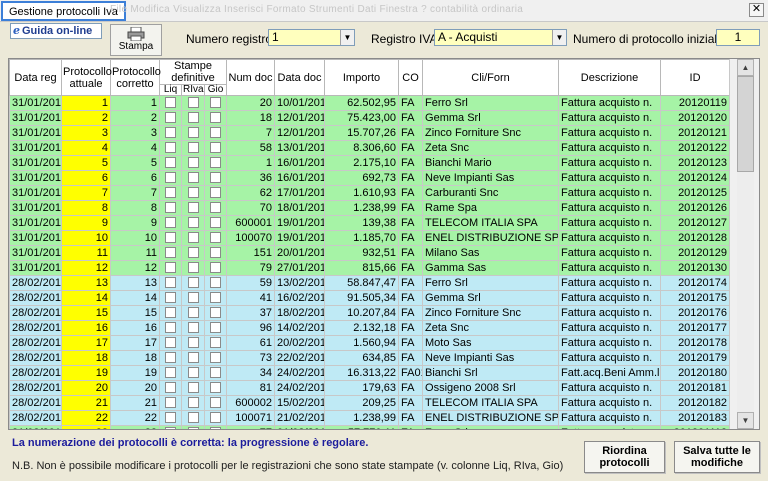 The width and height of the screenshot is (768, 481). Describe the element at coordinates (86, 193) in the screenshot. I see `cell-protocollo-attuale: 7` at that location.